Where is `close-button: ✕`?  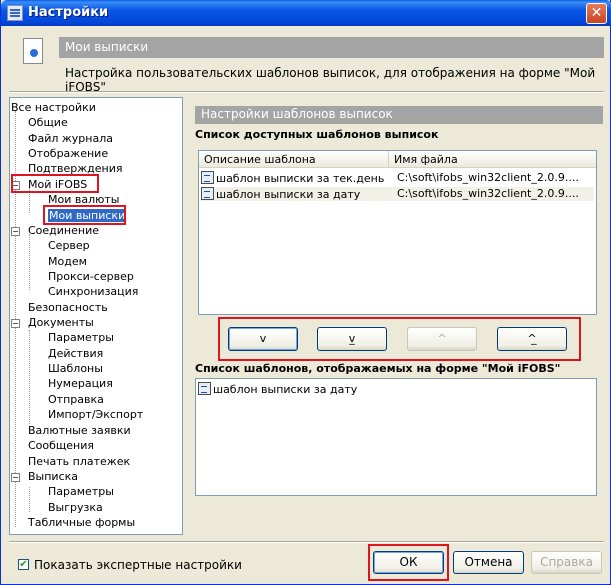
close-button: ✕ is located at coordinates (596, 13).